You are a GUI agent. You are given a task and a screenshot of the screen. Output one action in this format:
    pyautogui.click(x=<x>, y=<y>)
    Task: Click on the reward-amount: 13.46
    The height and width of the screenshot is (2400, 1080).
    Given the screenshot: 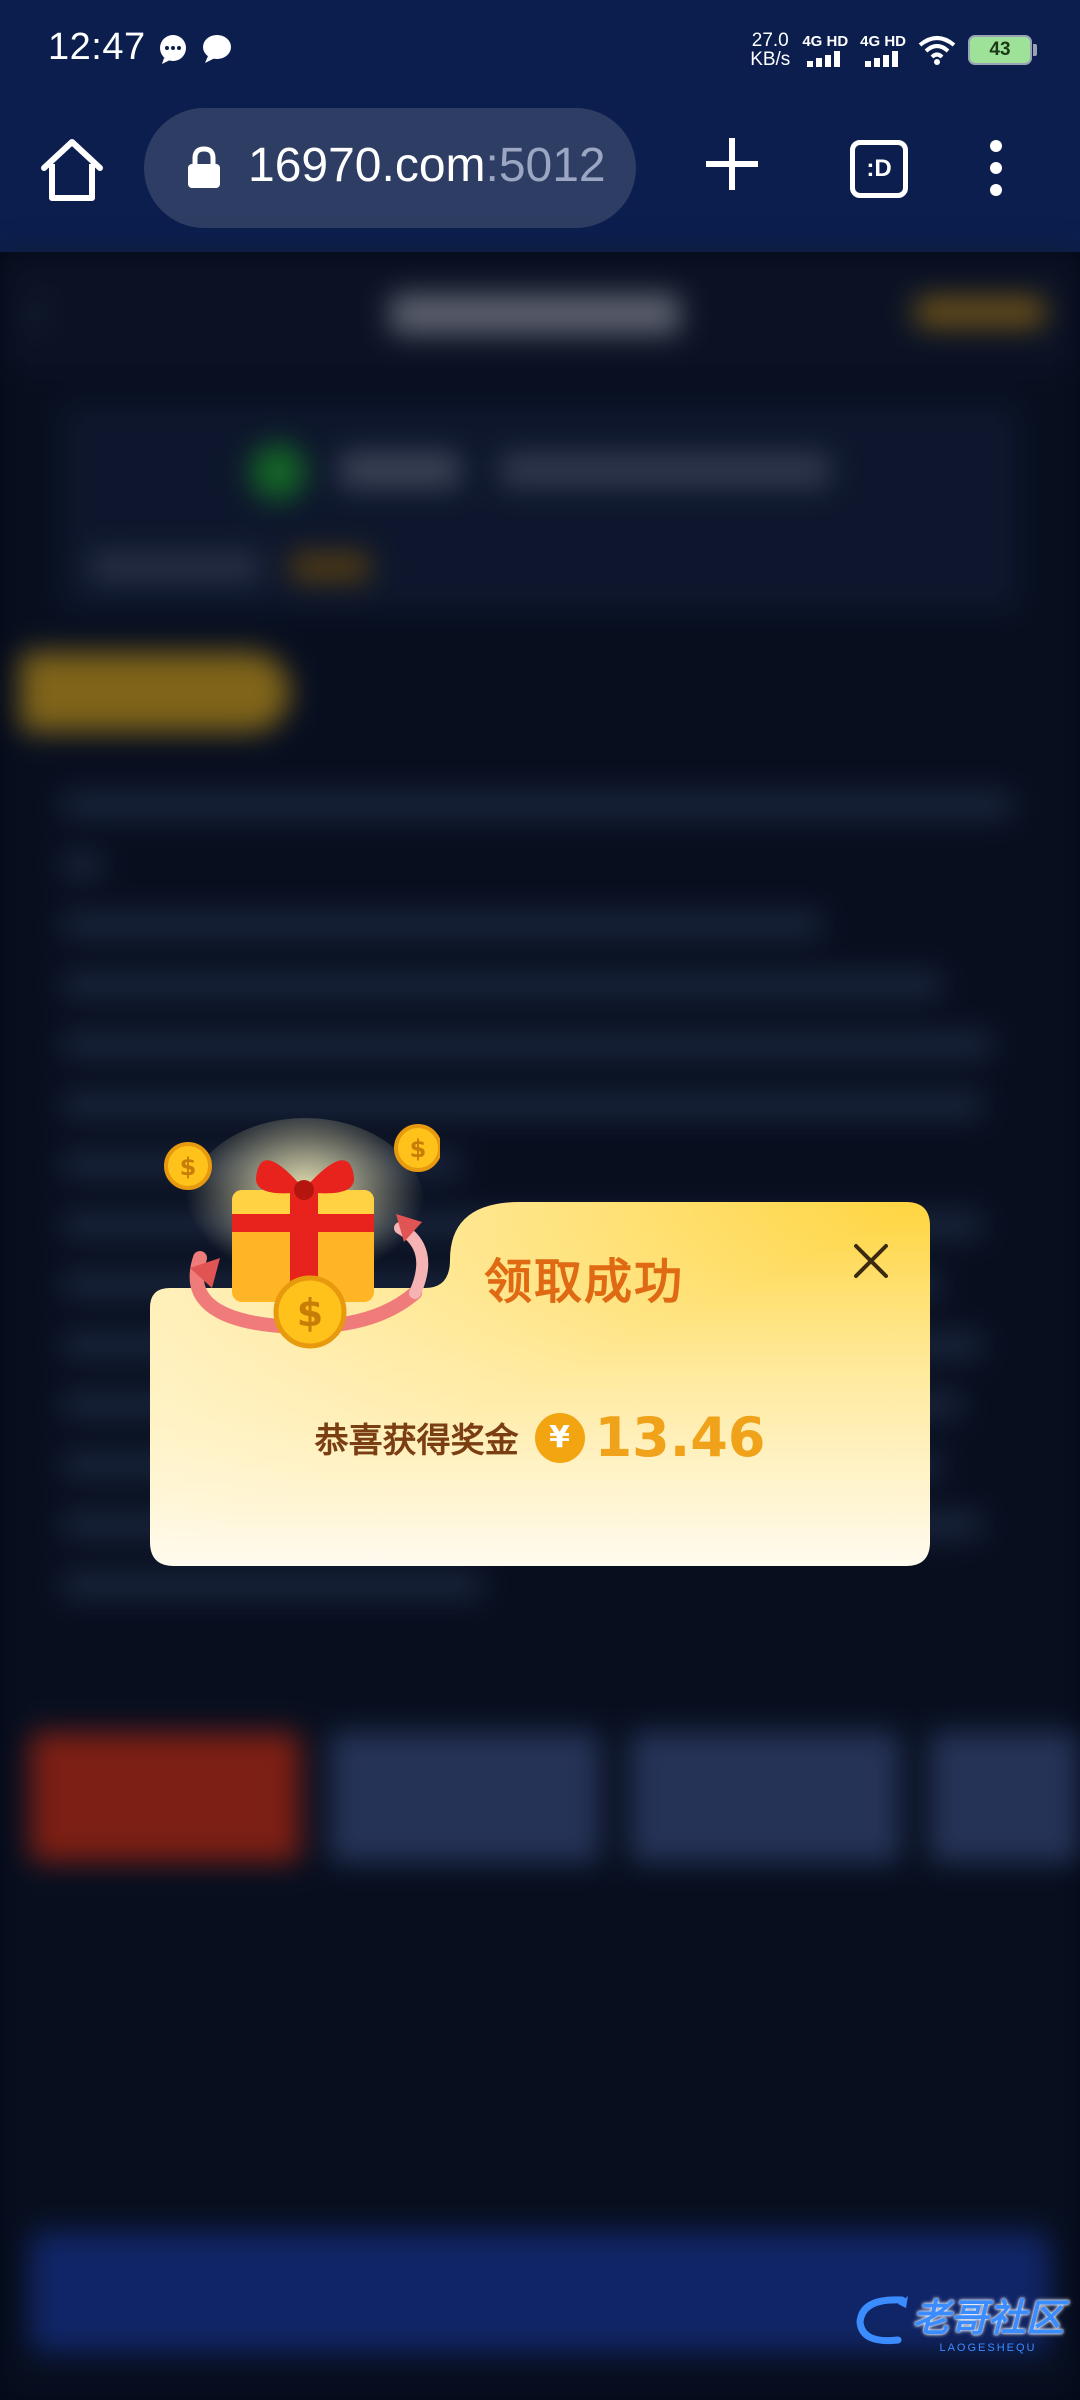 What is the action you would take?
    pyautogui.click(x=680, y=1437)
    